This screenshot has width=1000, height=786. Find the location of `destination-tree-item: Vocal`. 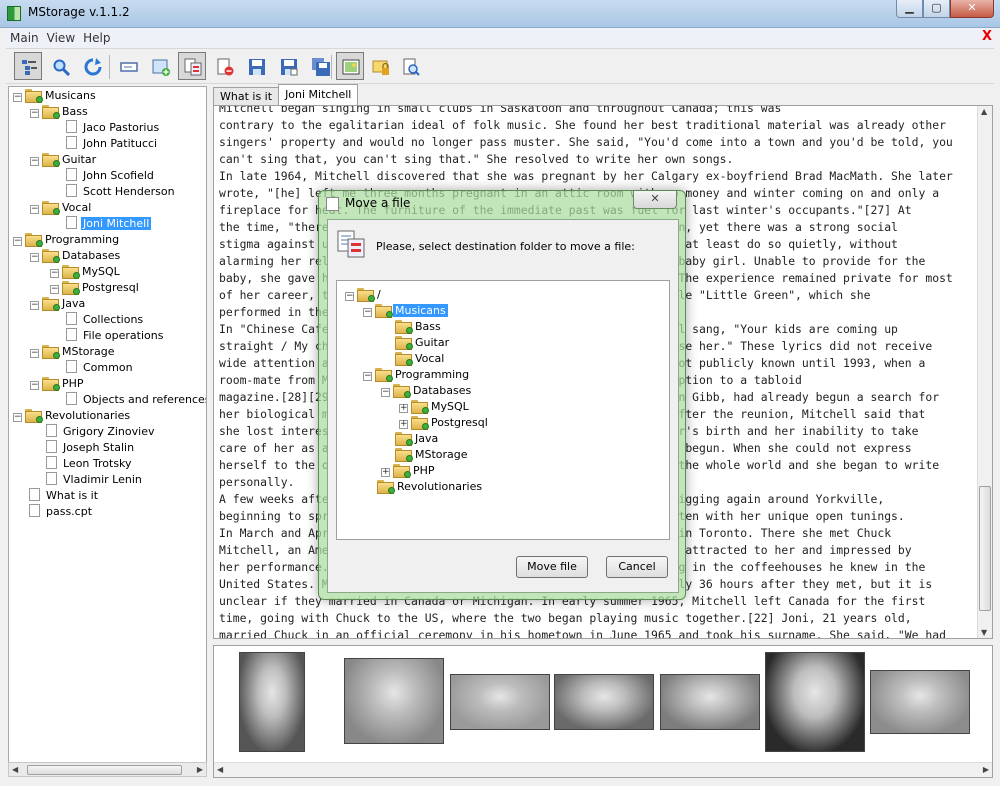

destination-tree-item: Vocal is located at coordinates (413, 359).